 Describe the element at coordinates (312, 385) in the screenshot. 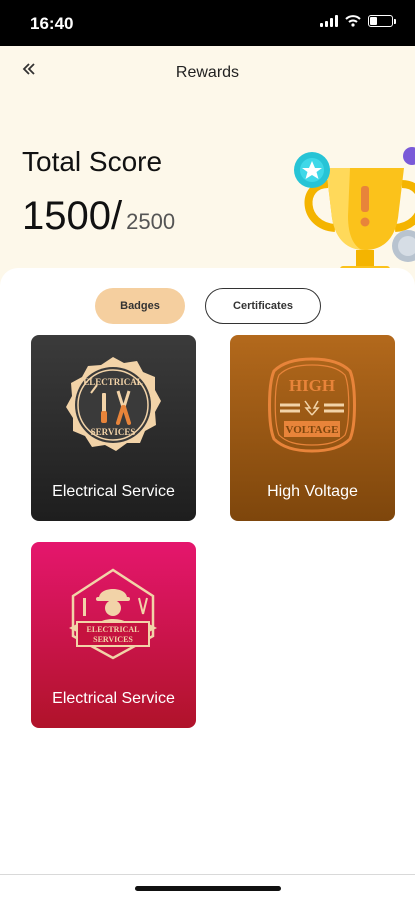

I see `emblem-text-top: HIGH` at that location.